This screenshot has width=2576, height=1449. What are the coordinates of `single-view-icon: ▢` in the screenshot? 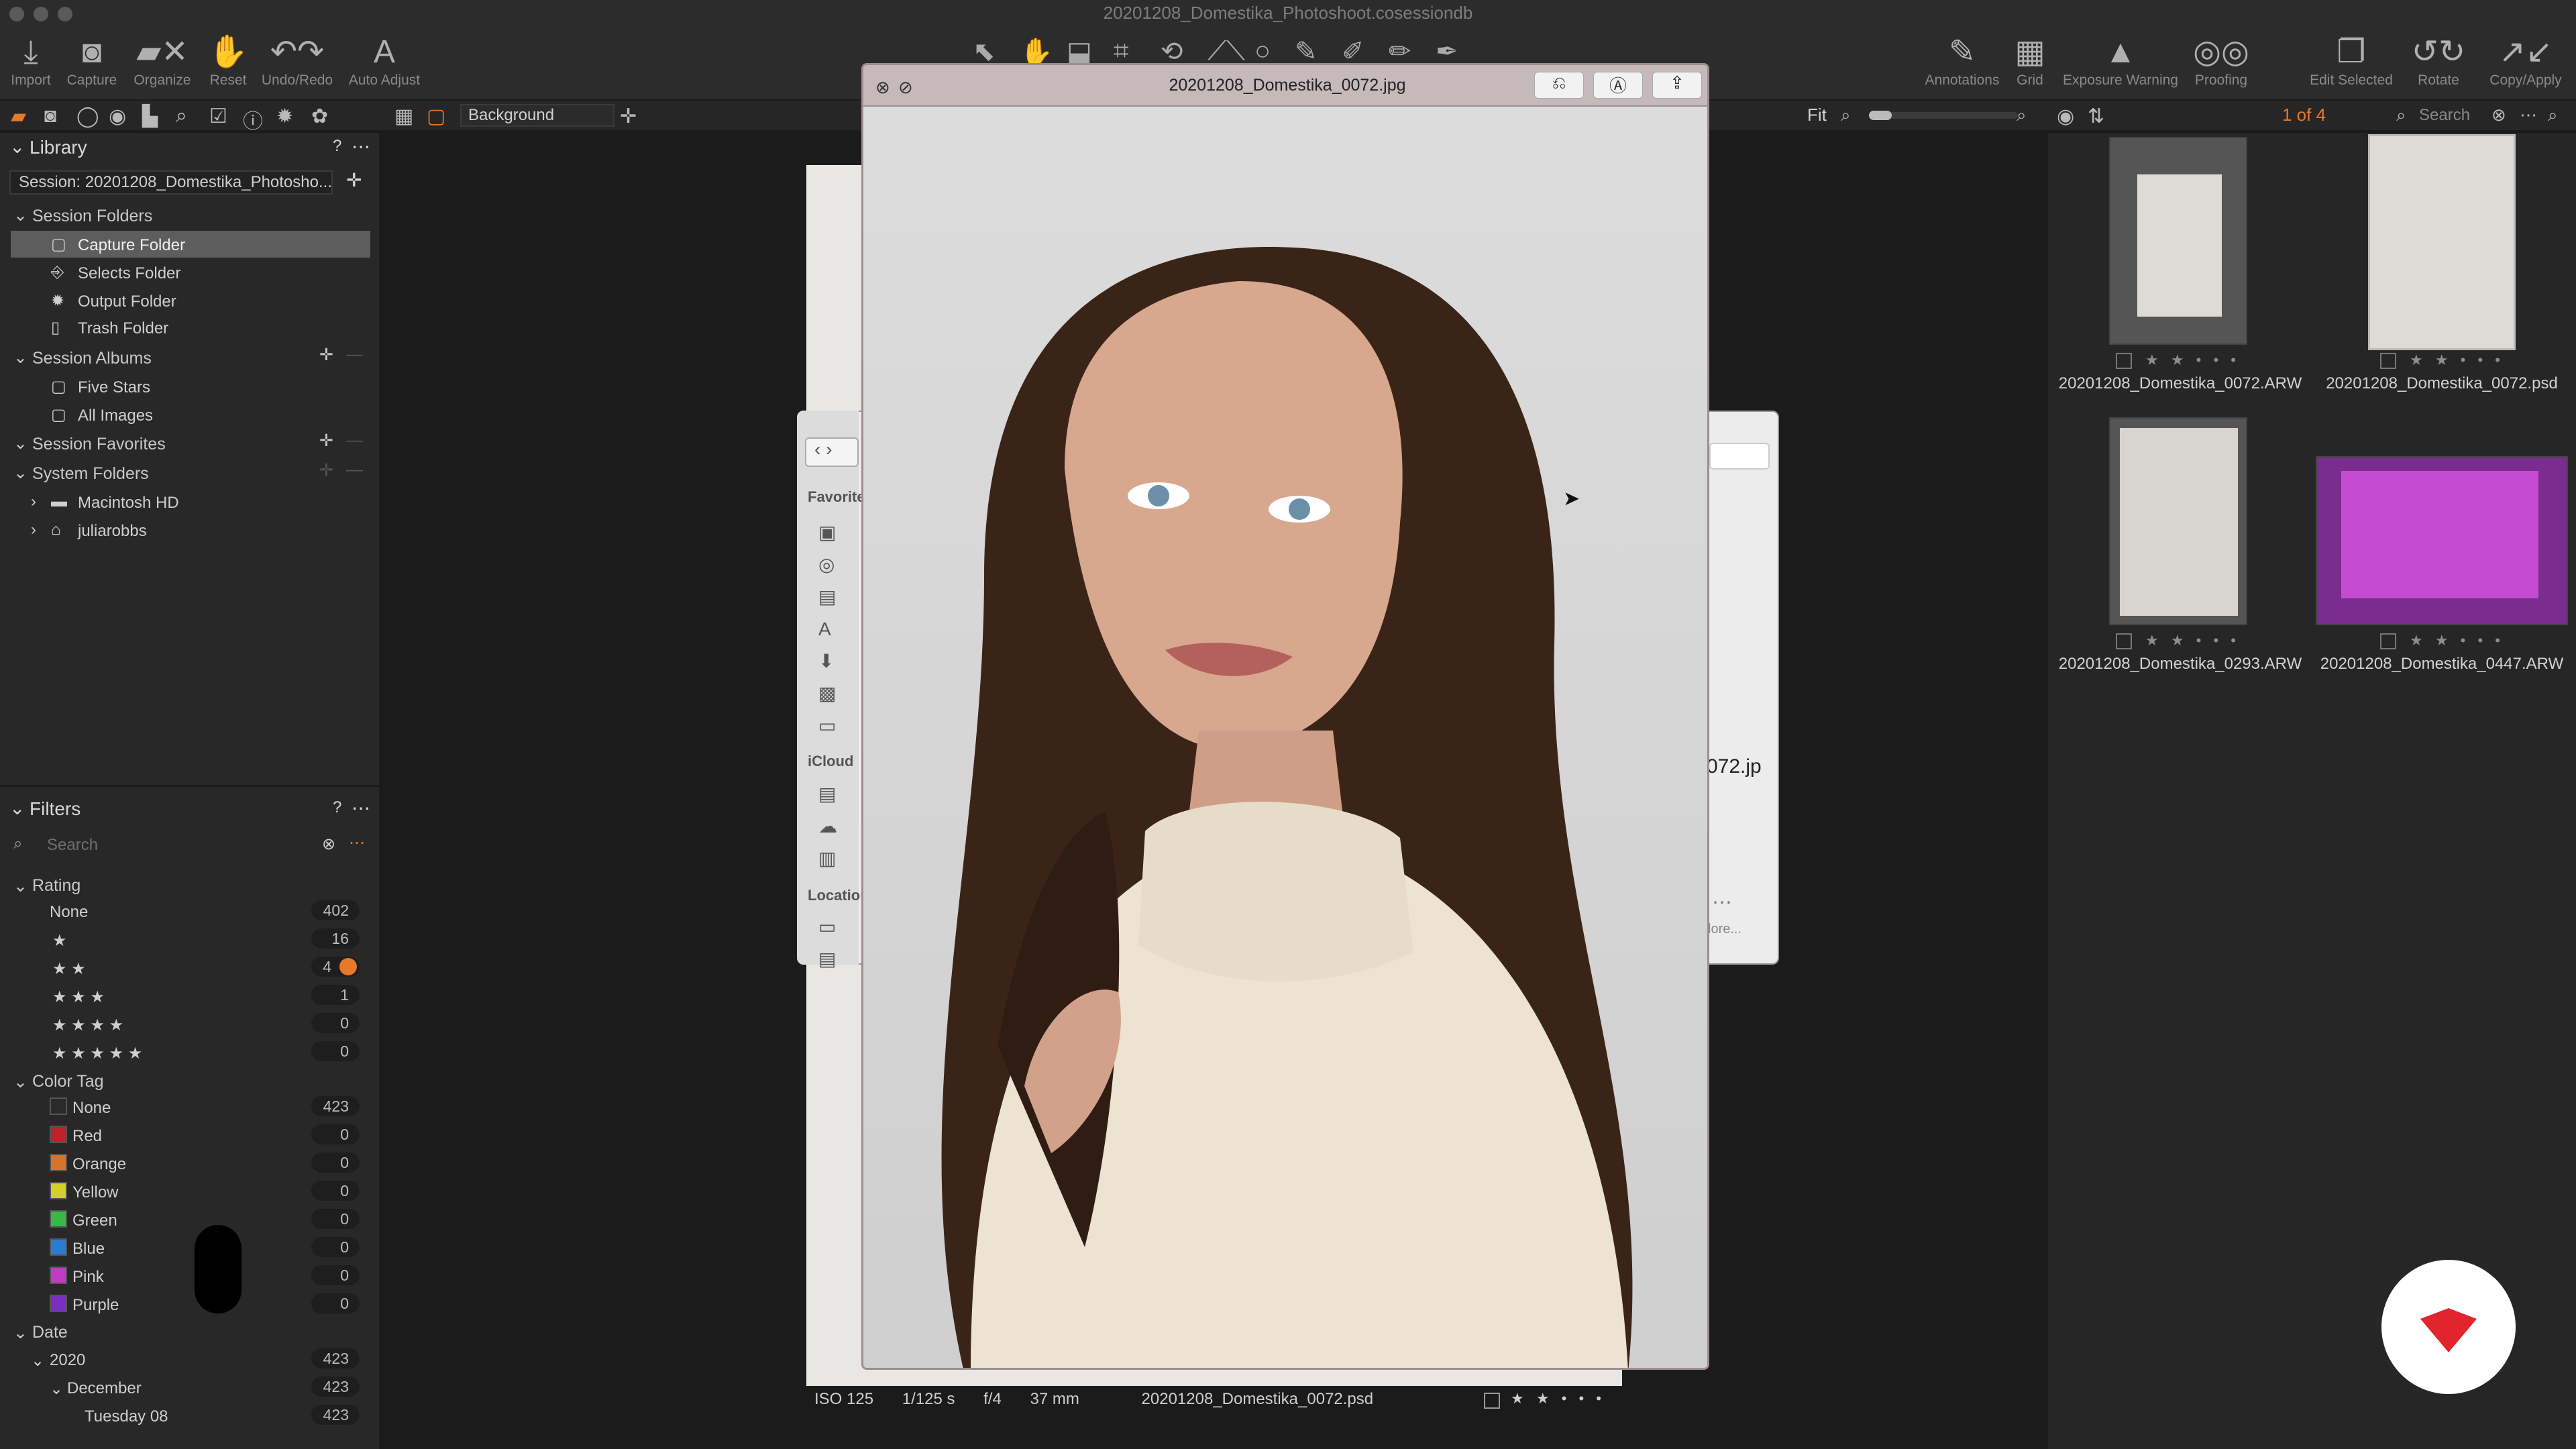 It's located at (436, 116).